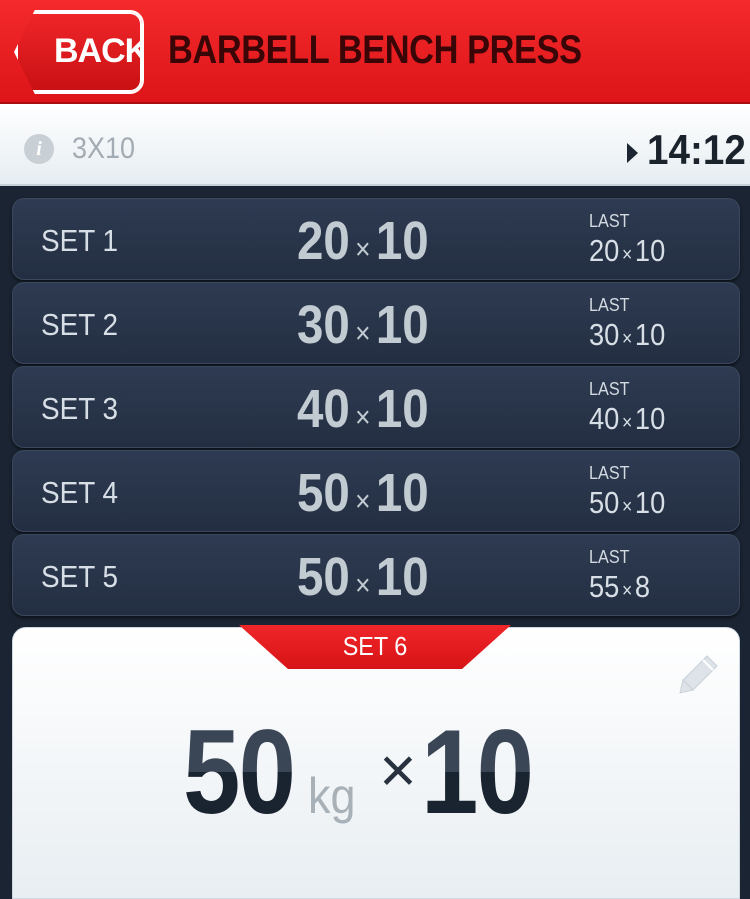 This screenshot has width=750, height=899. I want to click on current-set-label: SET 6, so click(375, 646).